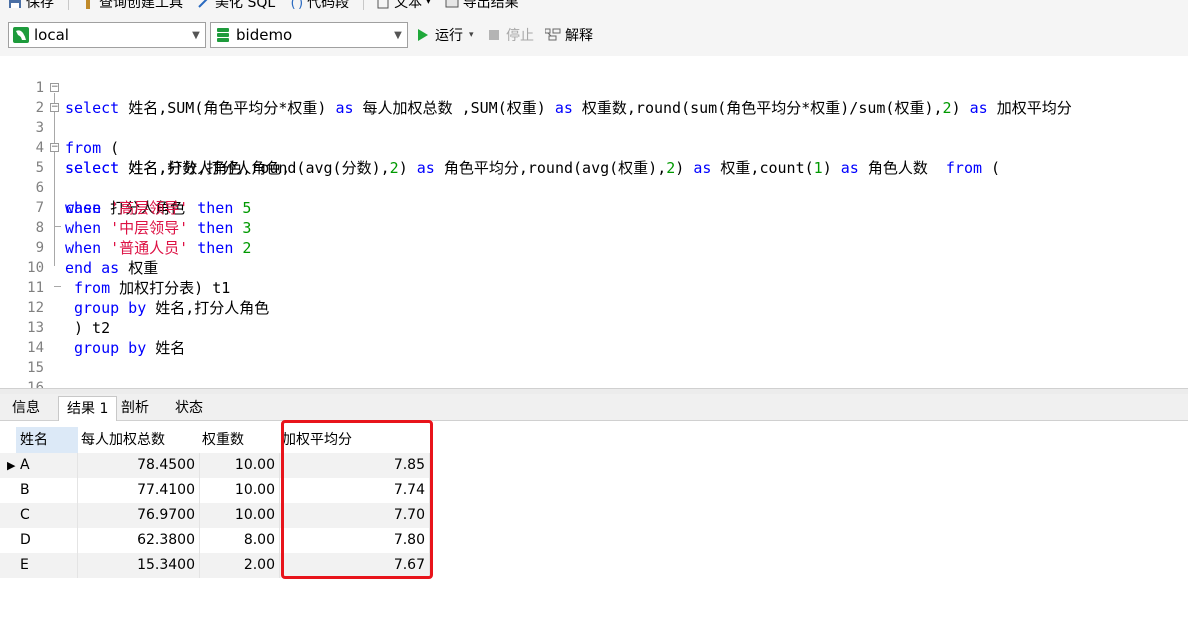 This screenshot has height=627, width=1188. I want to click on cell-weighted-total: 77.4100, so click(139, 490).